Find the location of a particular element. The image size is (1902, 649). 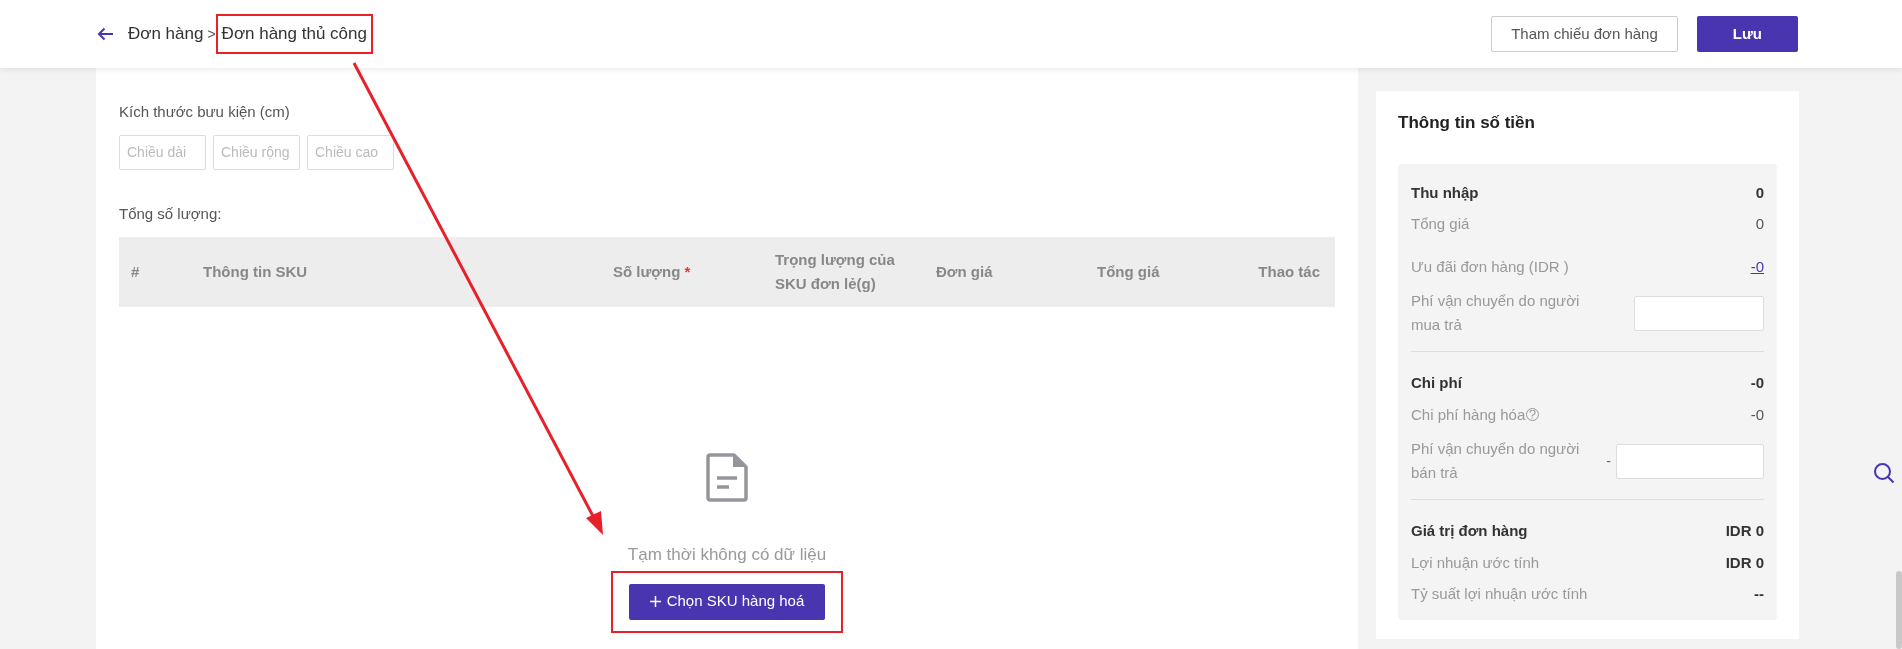

column-header: Tổng giá is located at coordinates (1128, 271).